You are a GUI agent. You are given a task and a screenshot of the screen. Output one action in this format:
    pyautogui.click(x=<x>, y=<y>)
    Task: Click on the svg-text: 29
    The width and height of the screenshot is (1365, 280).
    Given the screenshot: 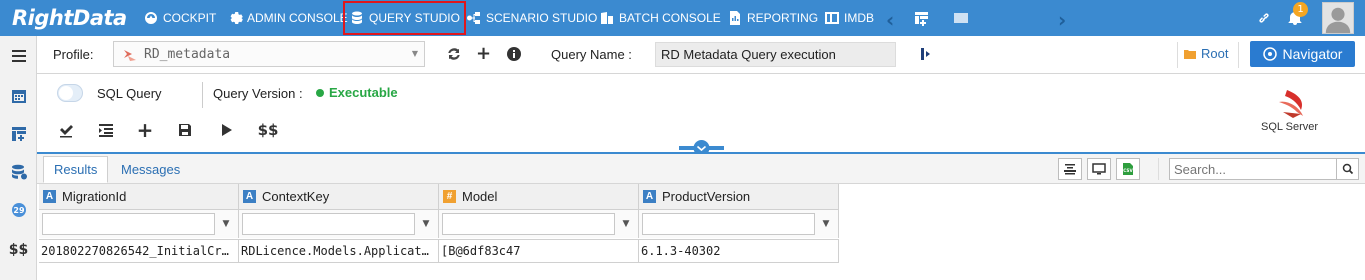 What is the action you would take?
    pyautogui.click(x=19, y=210)
    